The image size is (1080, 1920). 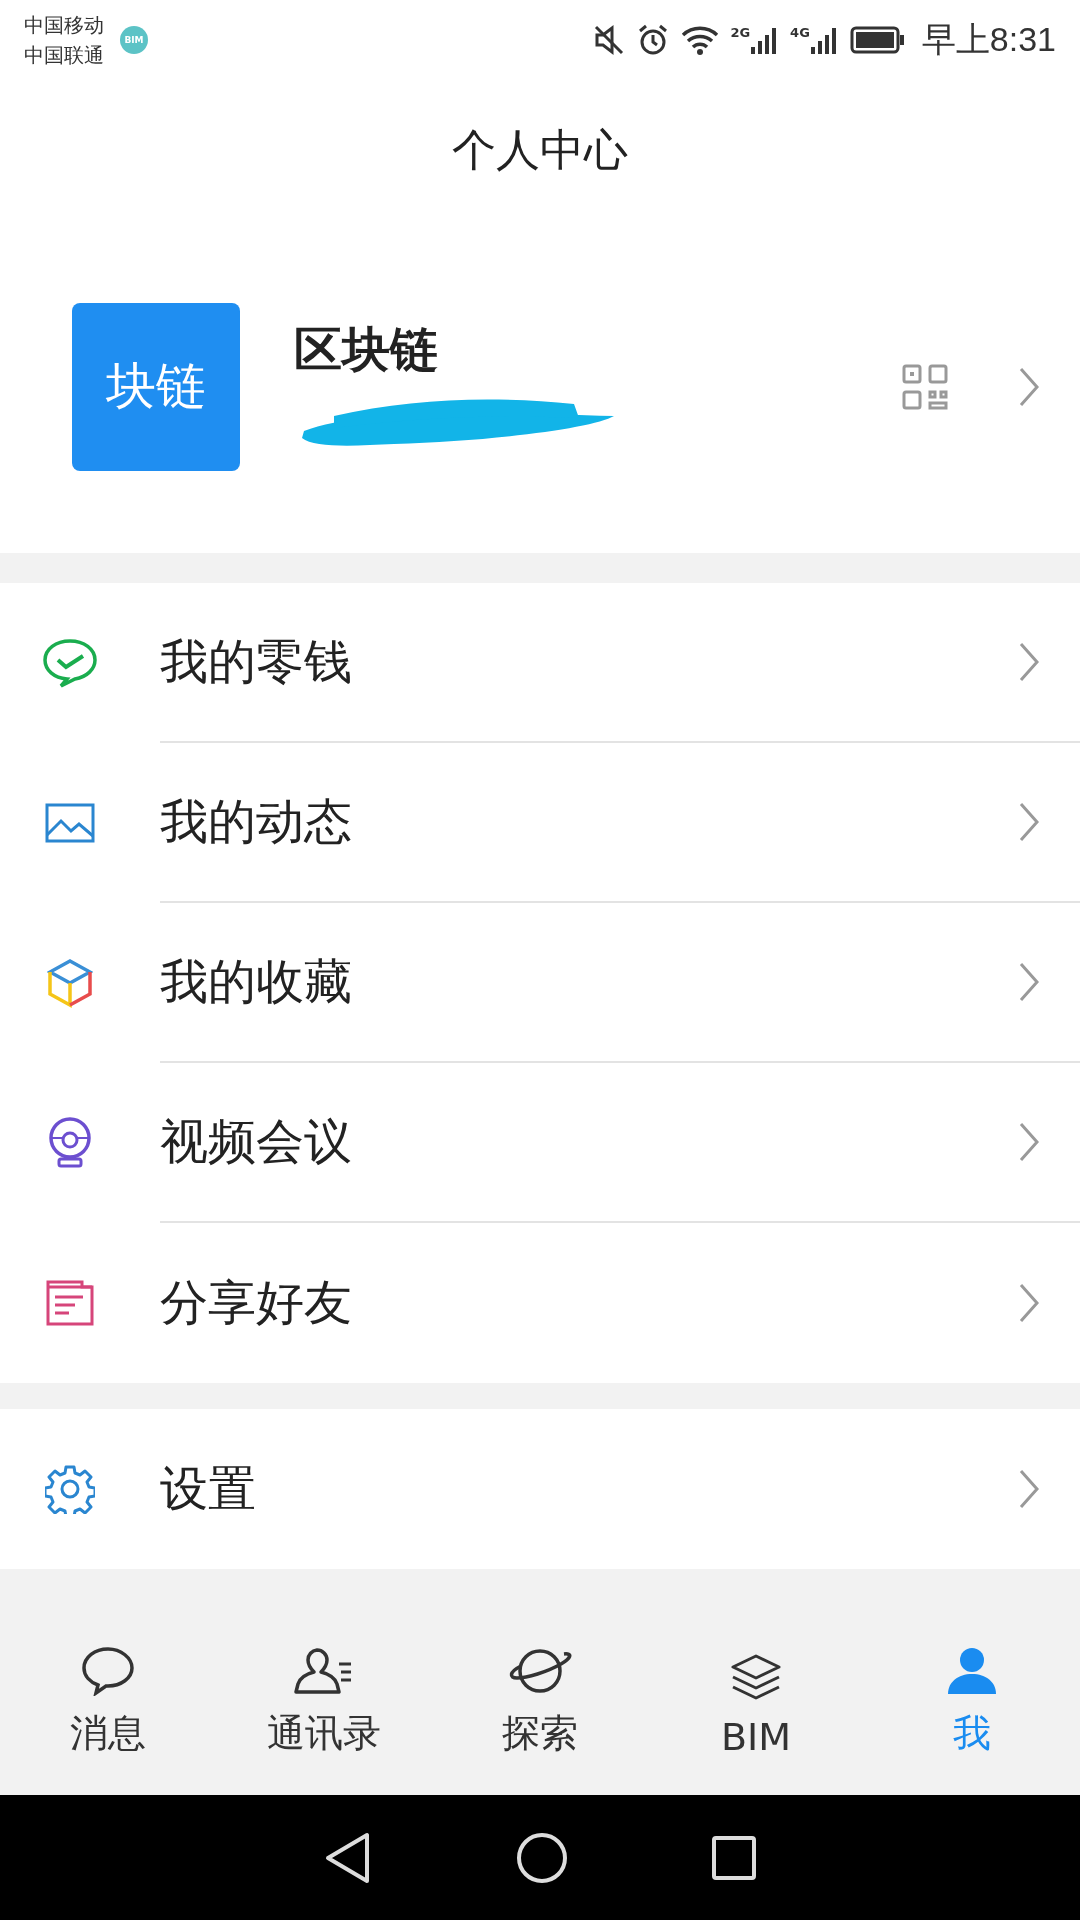 I want to click on menu-label: 设置, so click(x=208, y=1488).